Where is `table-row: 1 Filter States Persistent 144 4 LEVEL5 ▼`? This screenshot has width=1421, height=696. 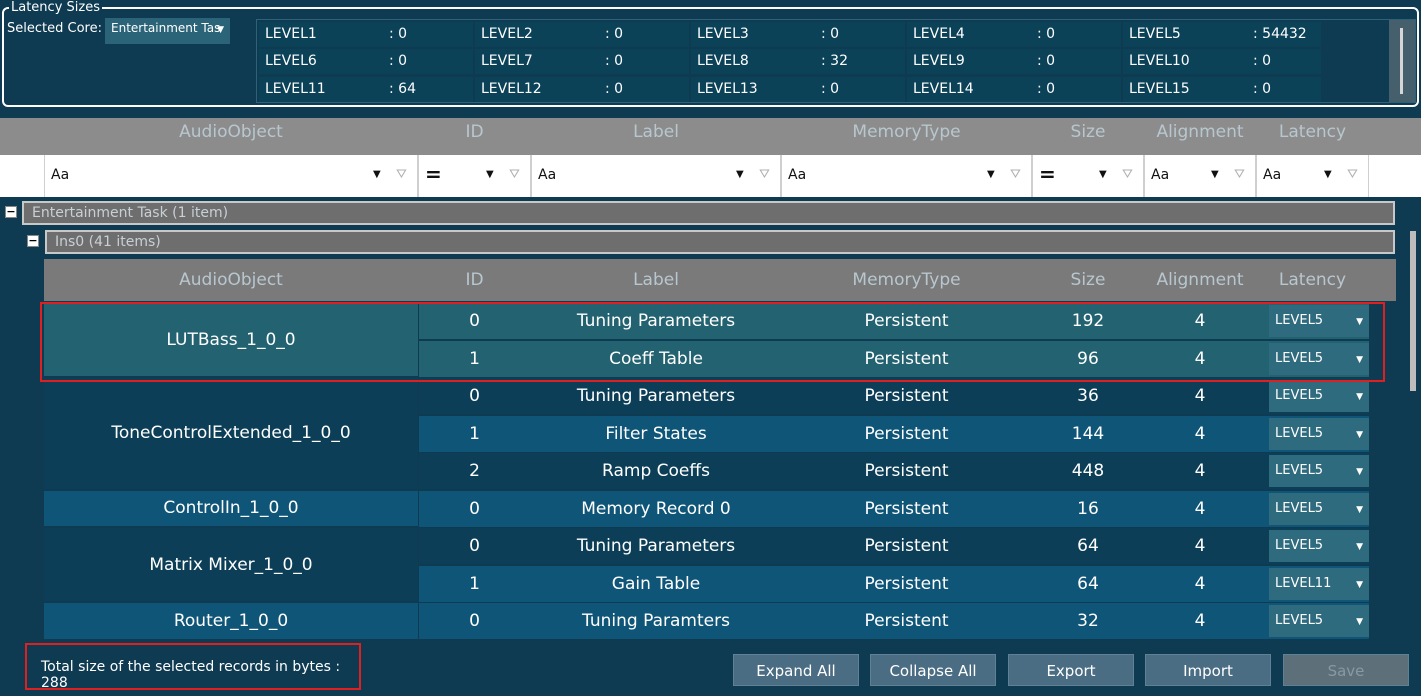 table-row: 1 Filter States Persistent 144 4 LEVEL5 ▼ is located at coordinates (894, 434).